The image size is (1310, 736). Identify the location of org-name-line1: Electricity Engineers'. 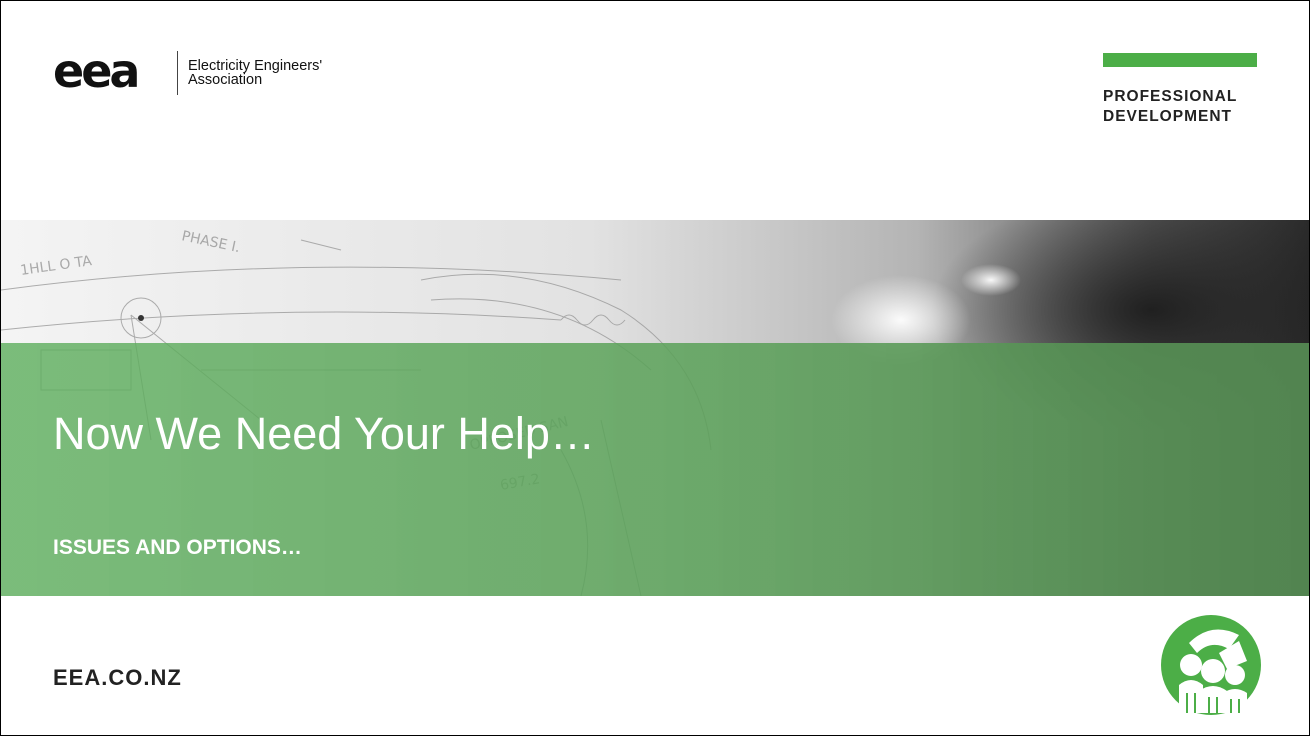
(255, 66).